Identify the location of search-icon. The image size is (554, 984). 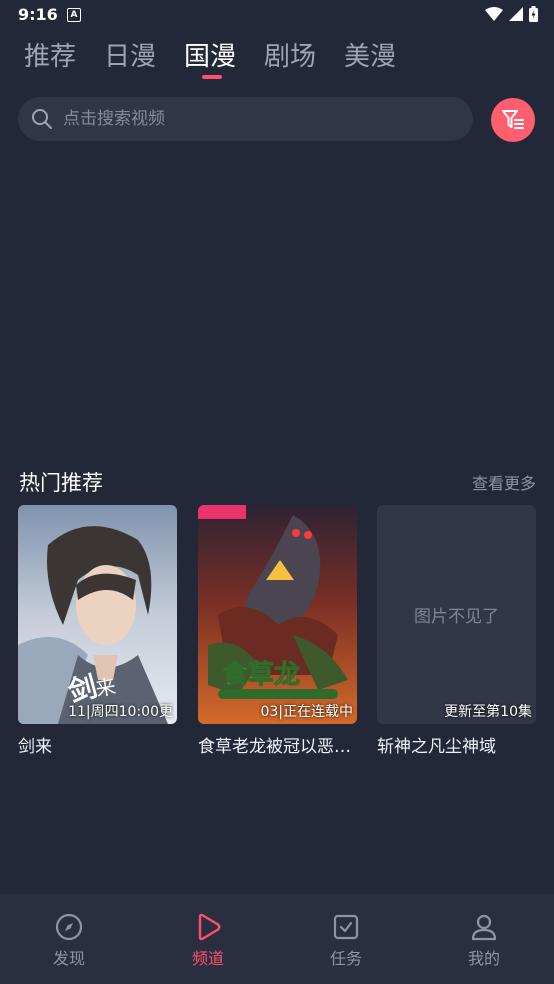
(42, 119).